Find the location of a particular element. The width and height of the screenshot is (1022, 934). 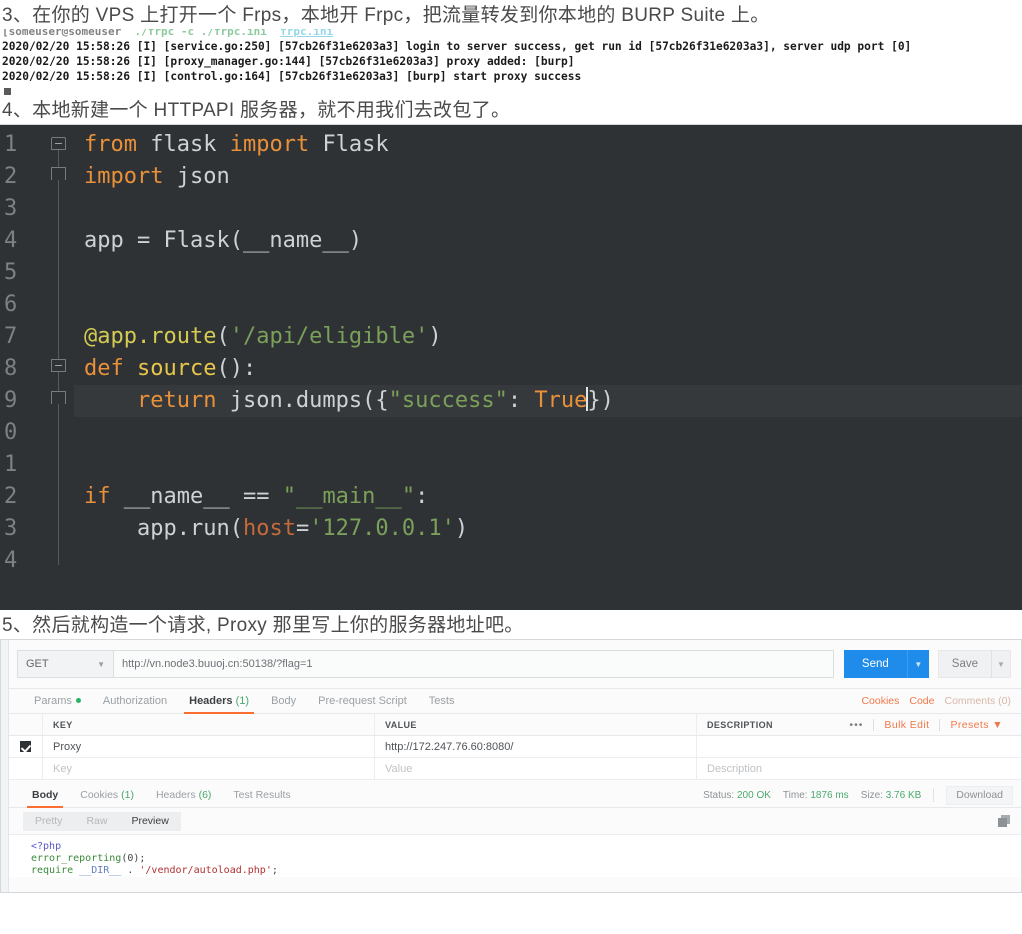

request-tabs-actions: Cookies Code Comments (0) is located at coordinates (941, 701).